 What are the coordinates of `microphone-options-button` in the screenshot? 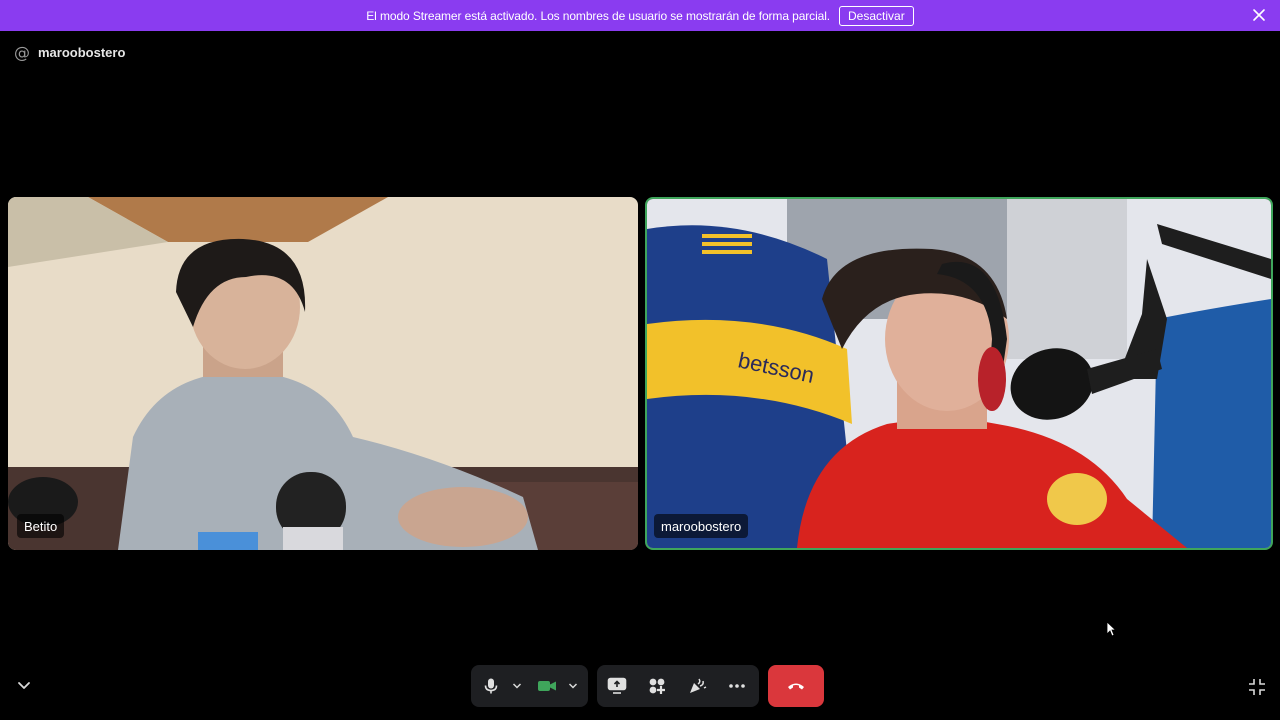 It's located at (517, 686).